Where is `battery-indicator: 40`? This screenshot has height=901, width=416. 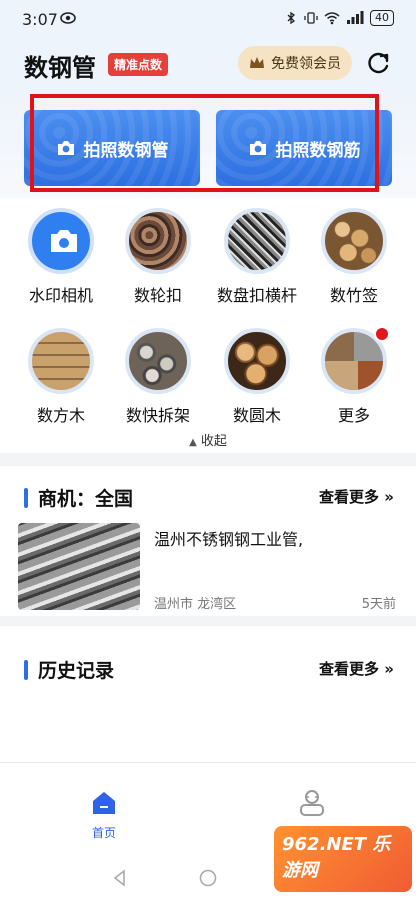
battery-indicator: 40 is located at coordinates (382, 18).